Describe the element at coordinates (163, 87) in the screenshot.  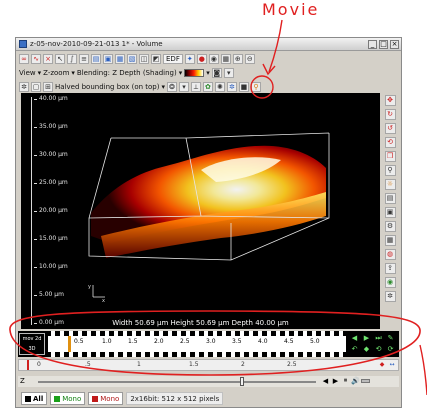
I see `bbox-dropdown-icon: ▾` at that location.